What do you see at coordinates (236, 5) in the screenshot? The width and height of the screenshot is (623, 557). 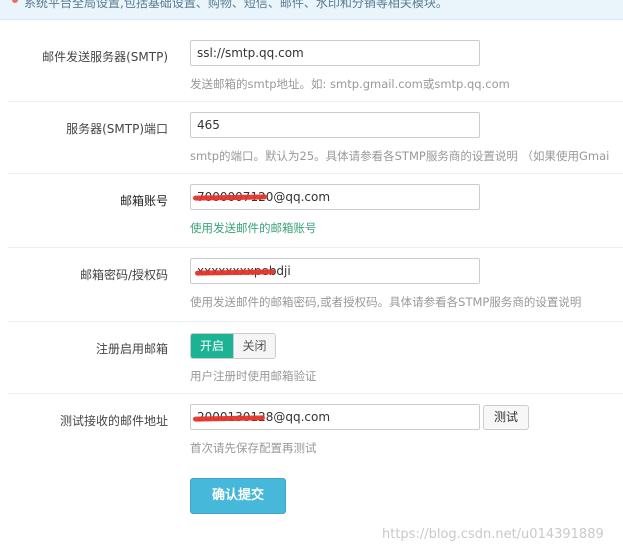 I see `notice-text: 系统平台全局设置,包括基础设置、购物、短信、邮件、水印和分销等相关模块。` at bounding box center [236, 5].